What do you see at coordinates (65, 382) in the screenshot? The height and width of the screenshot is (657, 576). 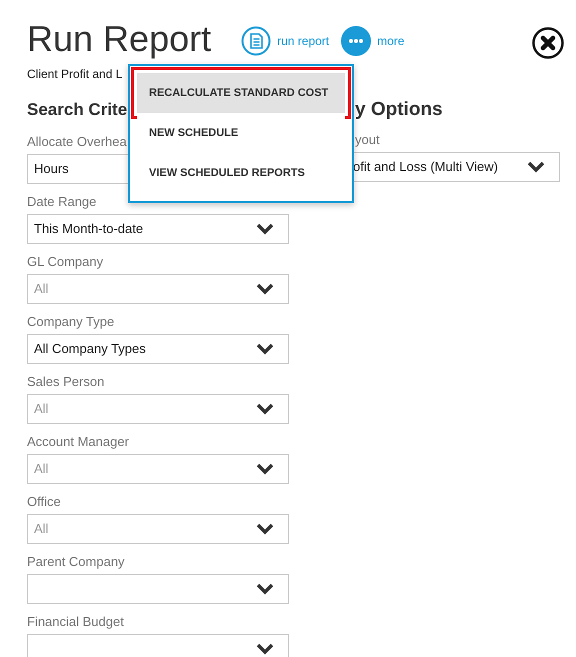 I see `field-label: Sales Person` at bounding box center [65, 382].